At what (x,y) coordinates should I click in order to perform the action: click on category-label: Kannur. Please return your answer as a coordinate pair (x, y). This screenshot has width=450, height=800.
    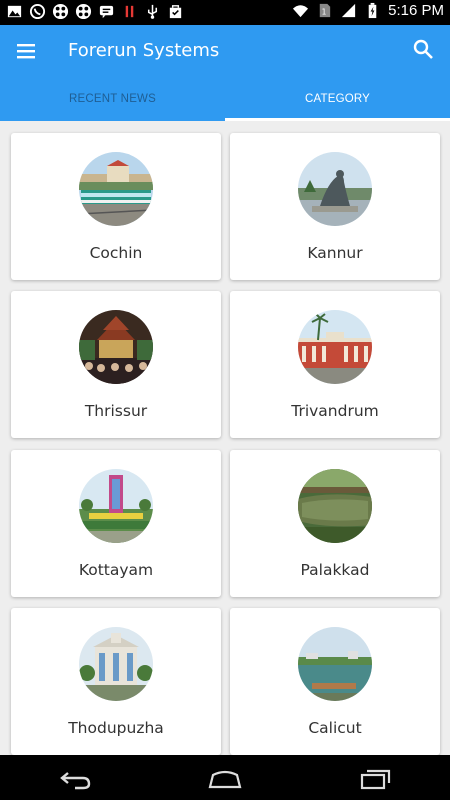
    Looking at the image, I should click on (335, 253).